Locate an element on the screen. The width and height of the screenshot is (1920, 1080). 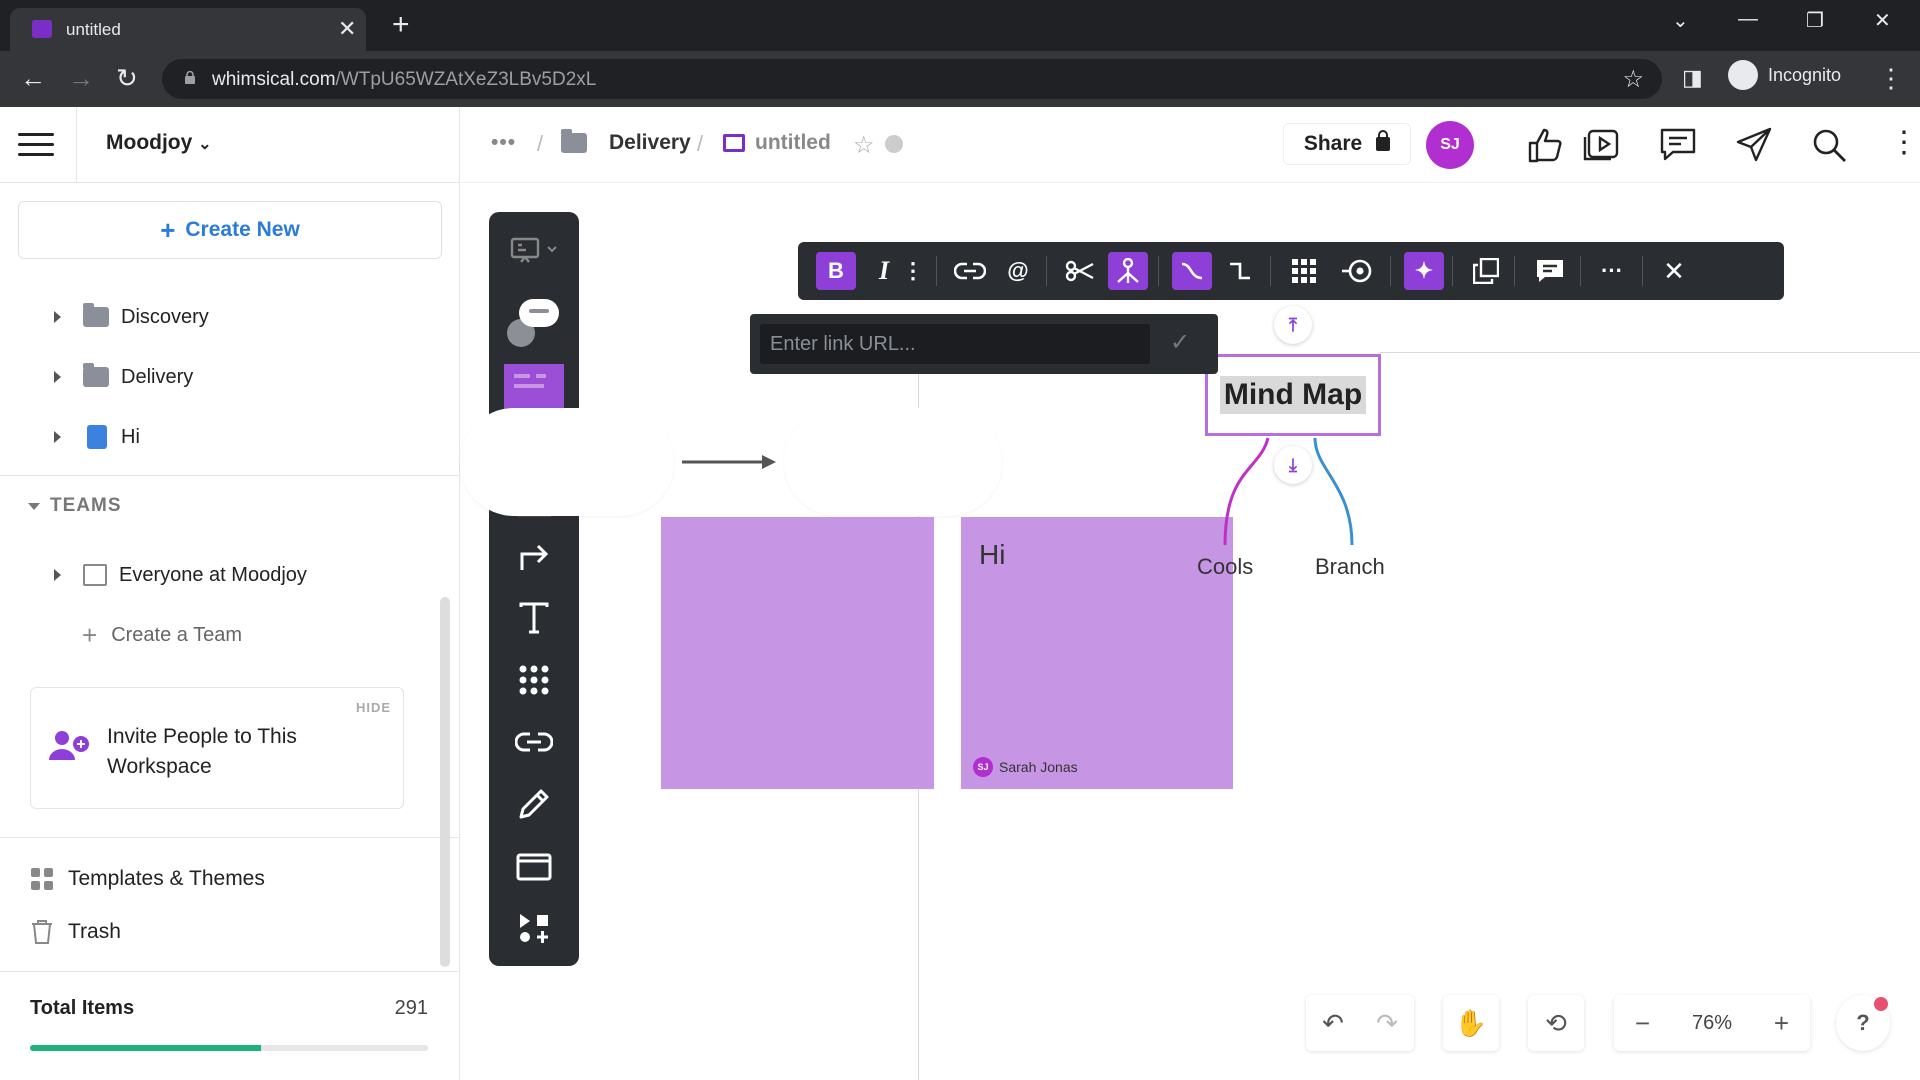
close-window-icon: ✕ is located at coordinates (1882, 20).